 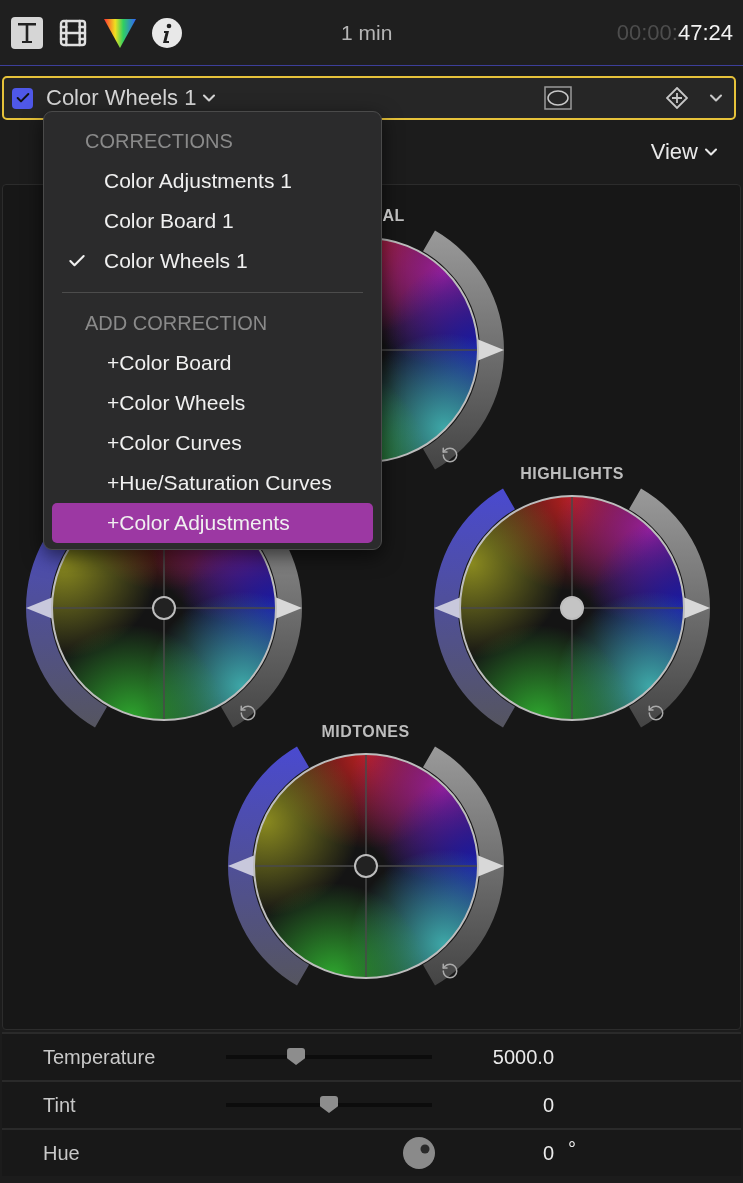 I want to click on parameter-label: Temperature, so click(x=99, y=1057).